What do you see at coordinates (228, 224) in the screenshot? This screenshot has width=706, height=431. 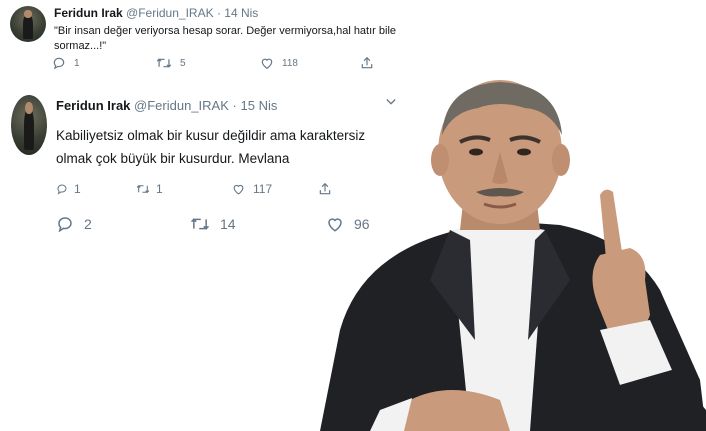 I see `retweet-count: 14` at bounding box center [228, 224].